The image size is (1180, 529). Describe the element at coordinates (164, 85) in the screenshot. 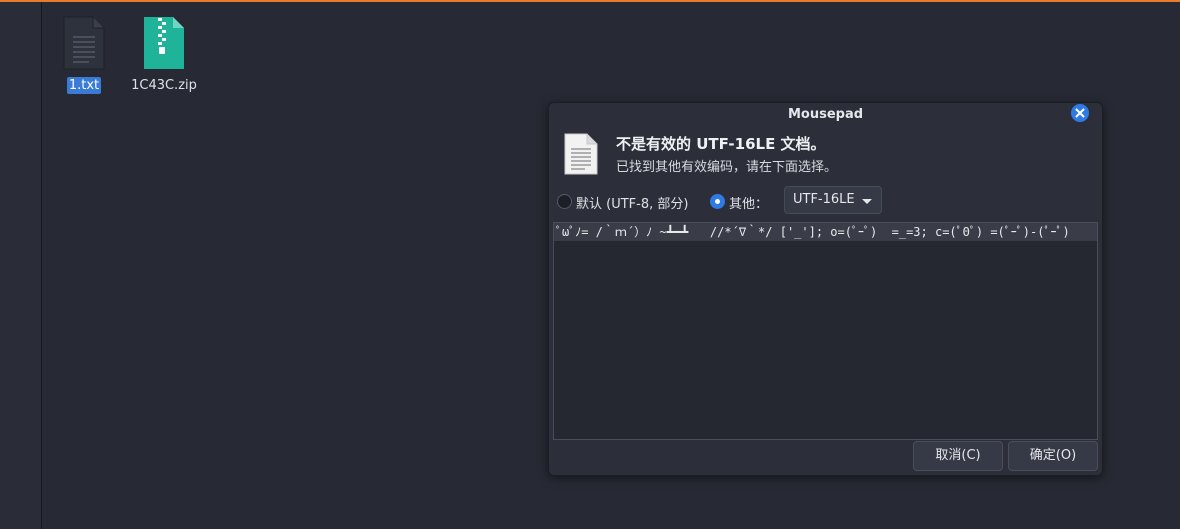

I see `file-name-label: 1C43C.zip` at that location.